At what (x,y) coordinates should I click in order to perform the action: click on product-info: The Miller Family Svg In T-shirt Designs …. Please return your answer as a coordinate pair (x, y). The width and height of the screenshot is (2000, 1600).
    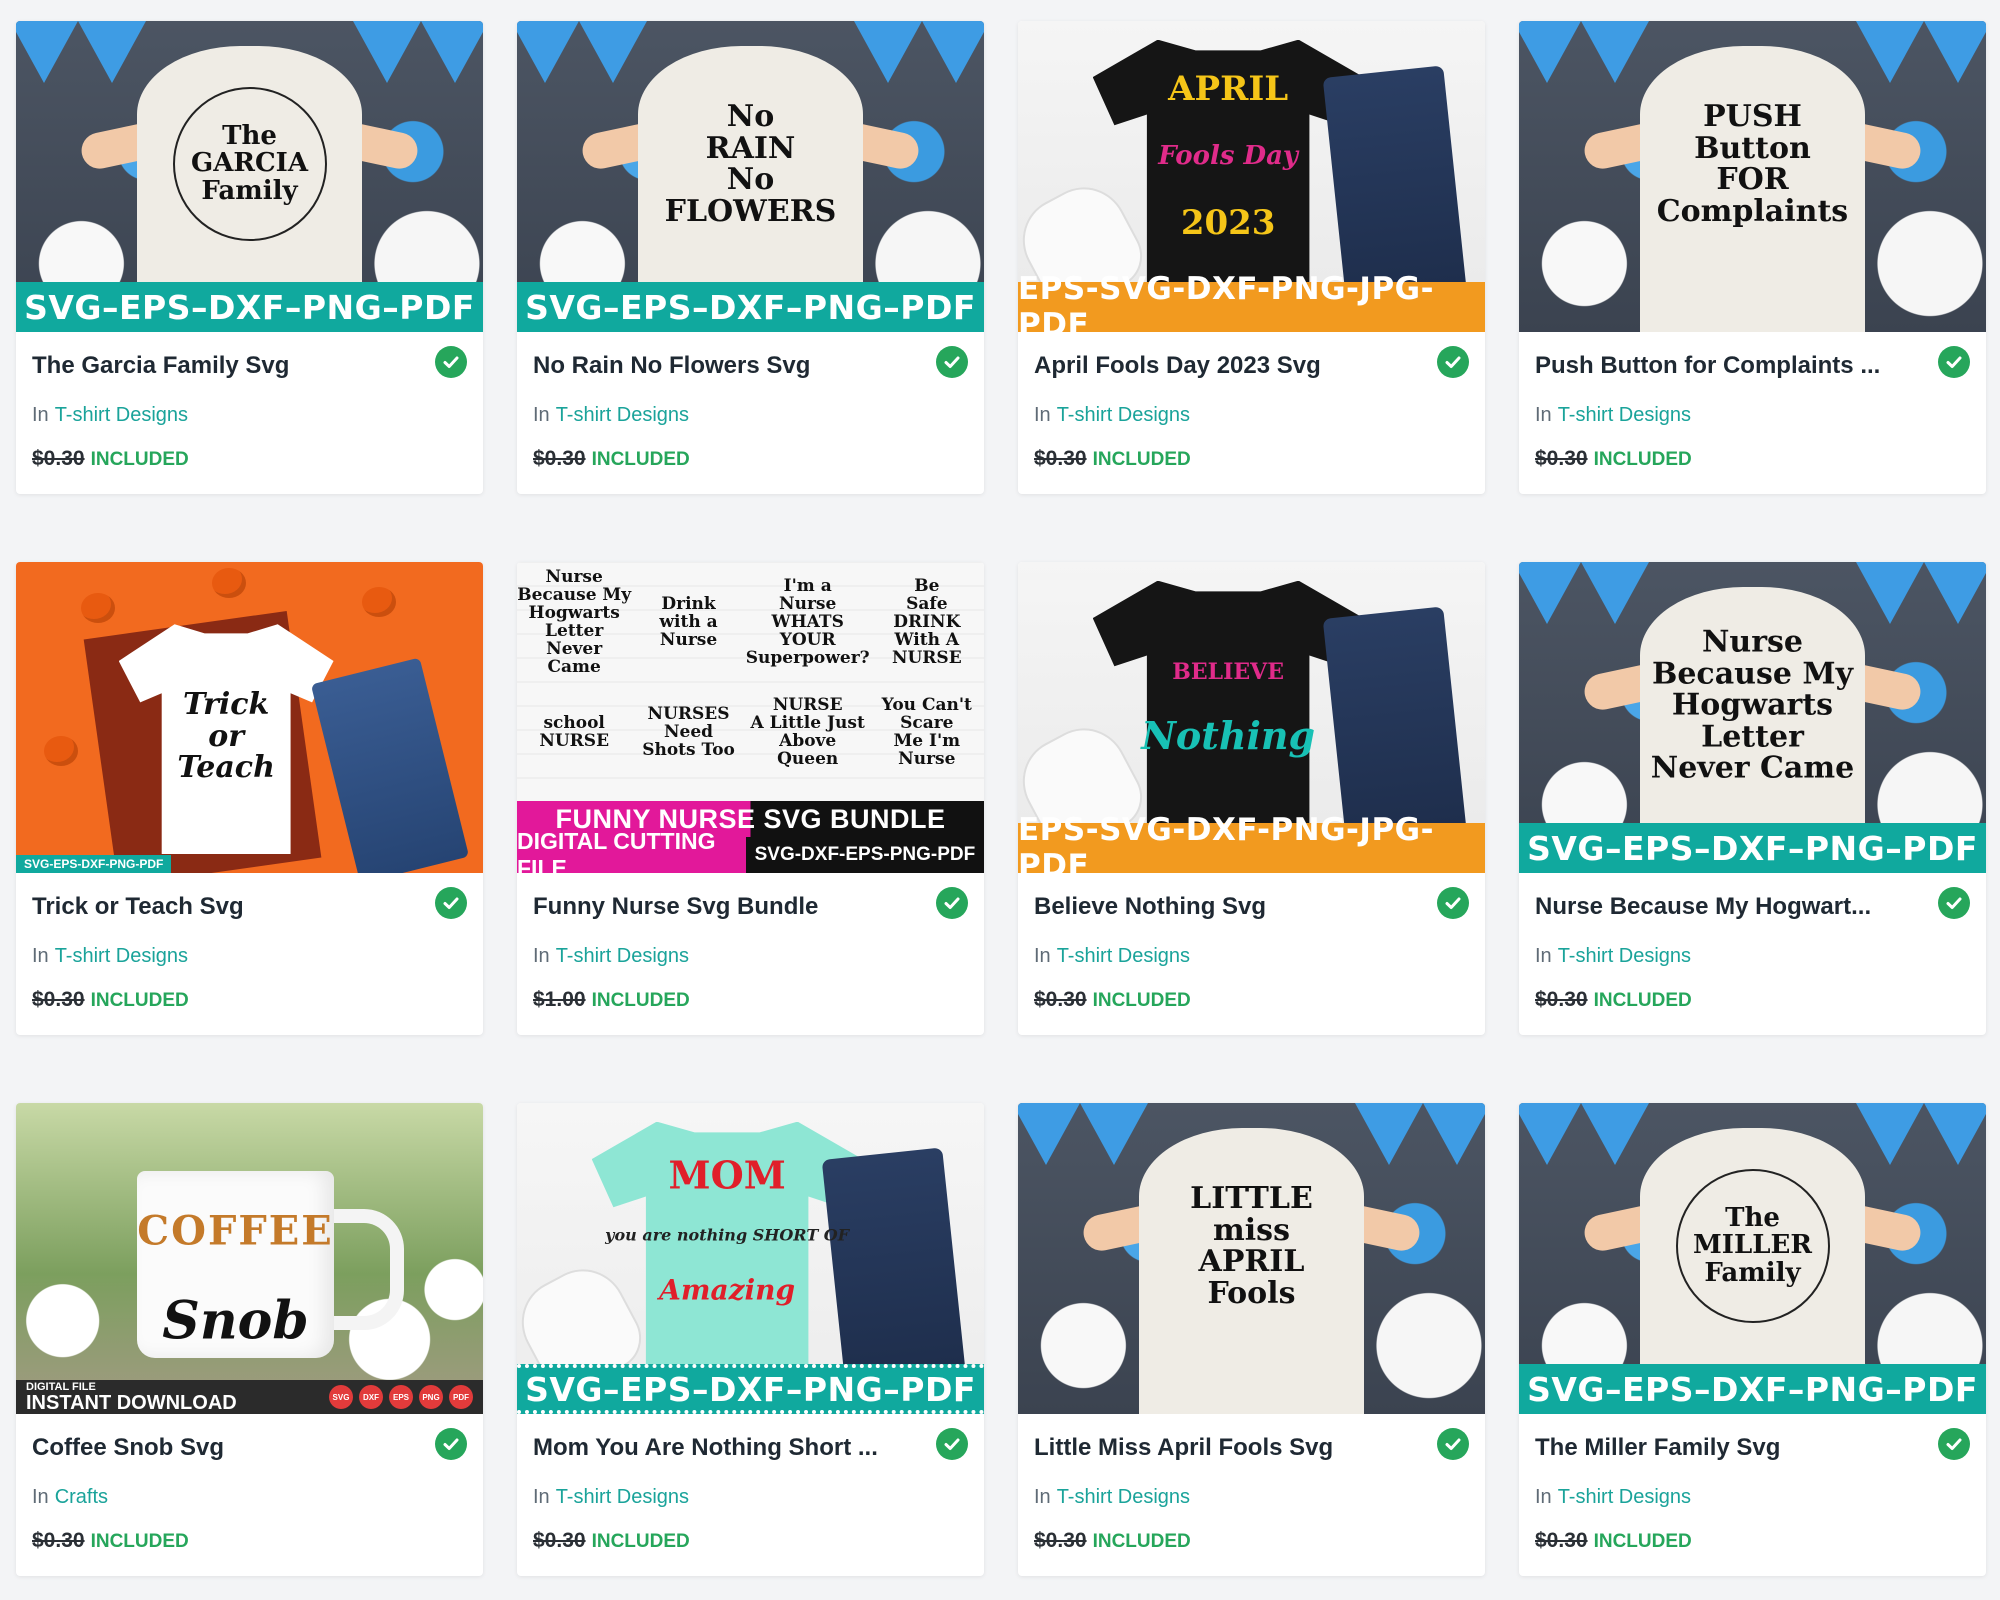
    Looking at the image, I should click on (1752, 1495).